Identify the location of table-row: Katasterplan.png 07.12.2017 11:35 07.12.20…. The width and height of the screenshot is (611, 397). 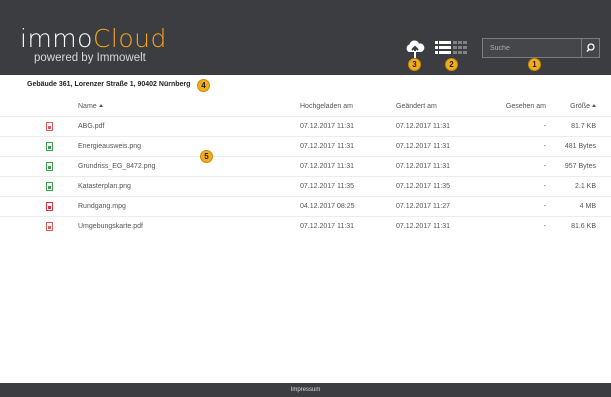
(305, 186).